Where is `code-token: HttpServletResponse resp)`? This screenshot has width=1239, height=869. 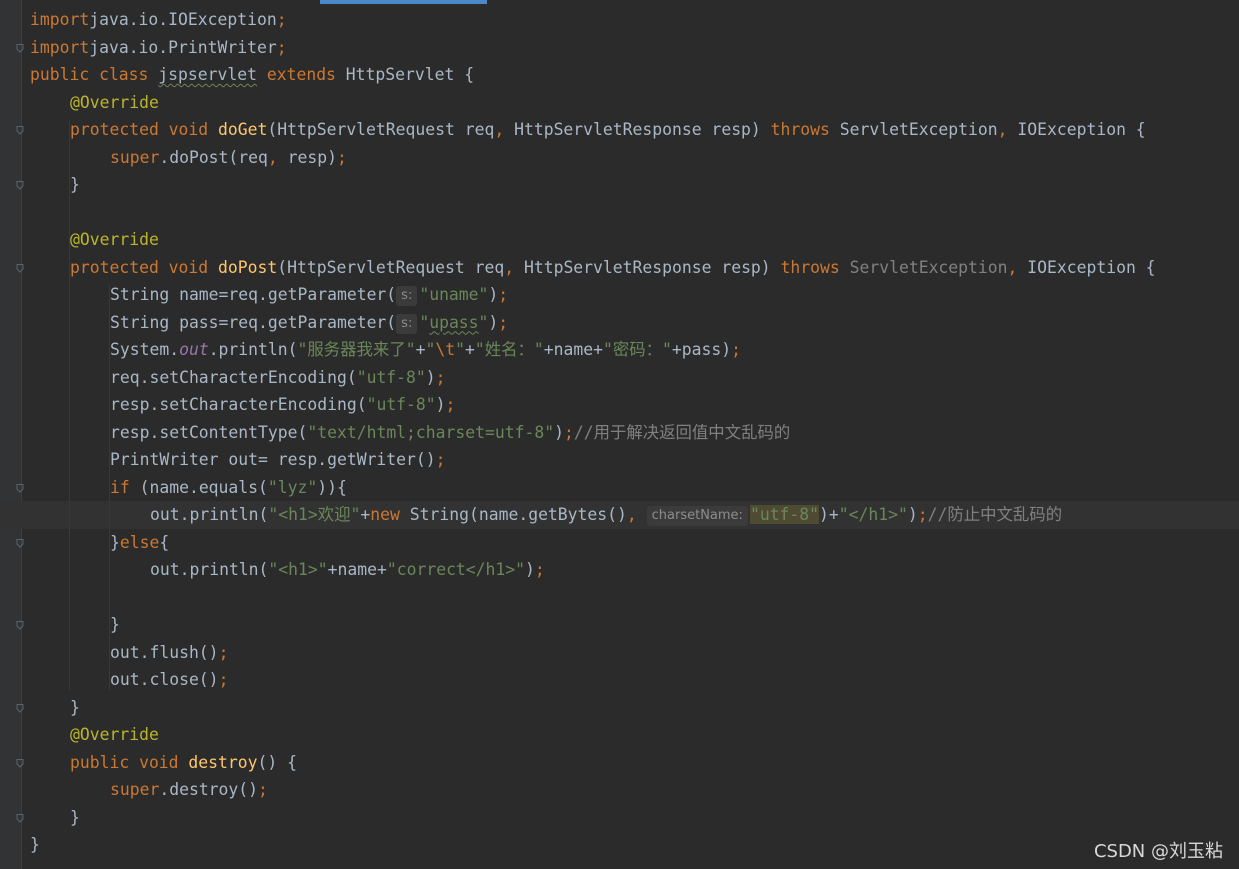 code-token: HttpServletResponse resp) is located at coordinates (652, 267).